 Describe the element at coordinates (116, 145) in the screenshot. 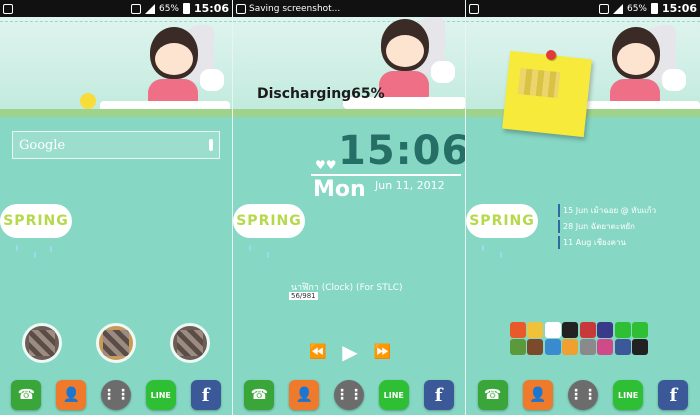

I see `google-search-bar: Google` at that location.